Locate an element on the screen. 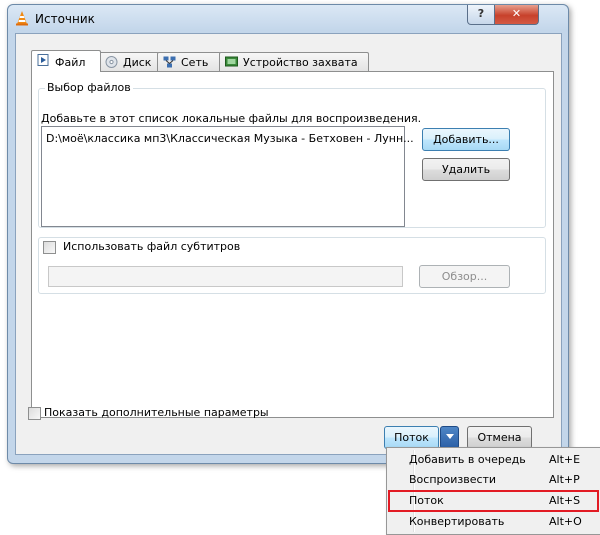 The height and width of the screenshot is (535, 600). help-button: ? is located at coordinates (481, 15).